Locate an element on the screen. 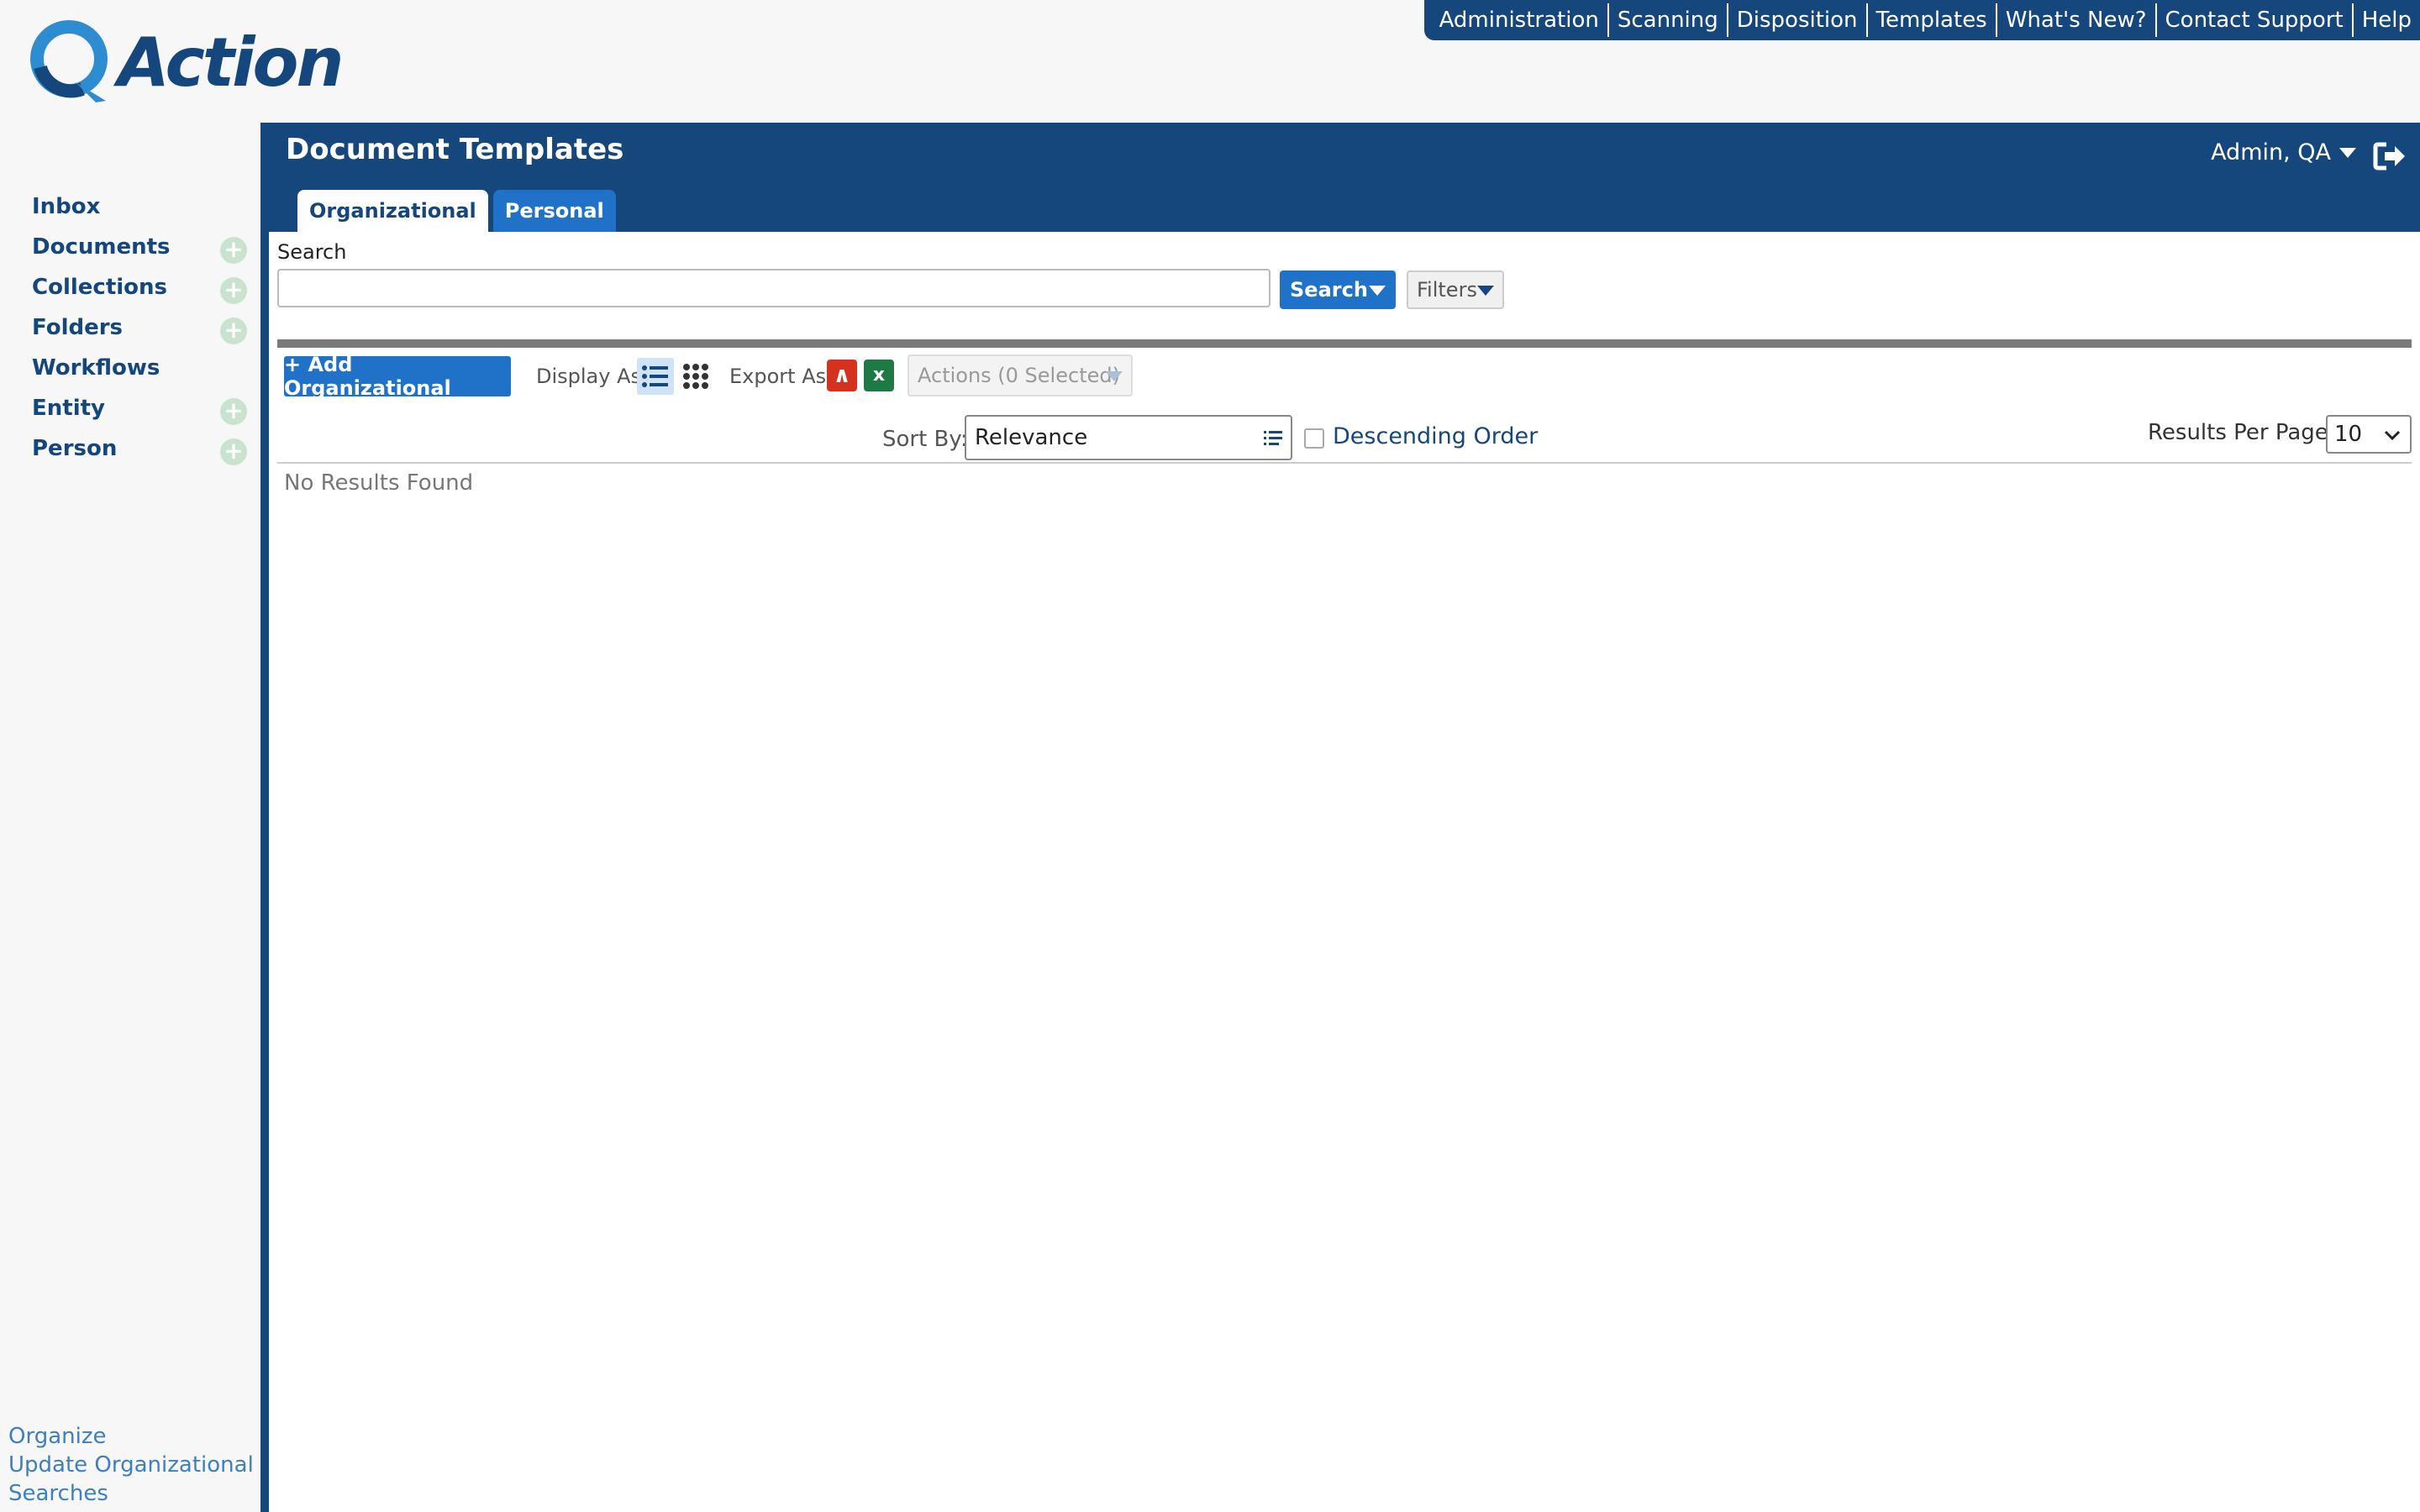 This screenshot has height=1512, width=2420. searches-link: Searches is located at coordinates (134, 1493).